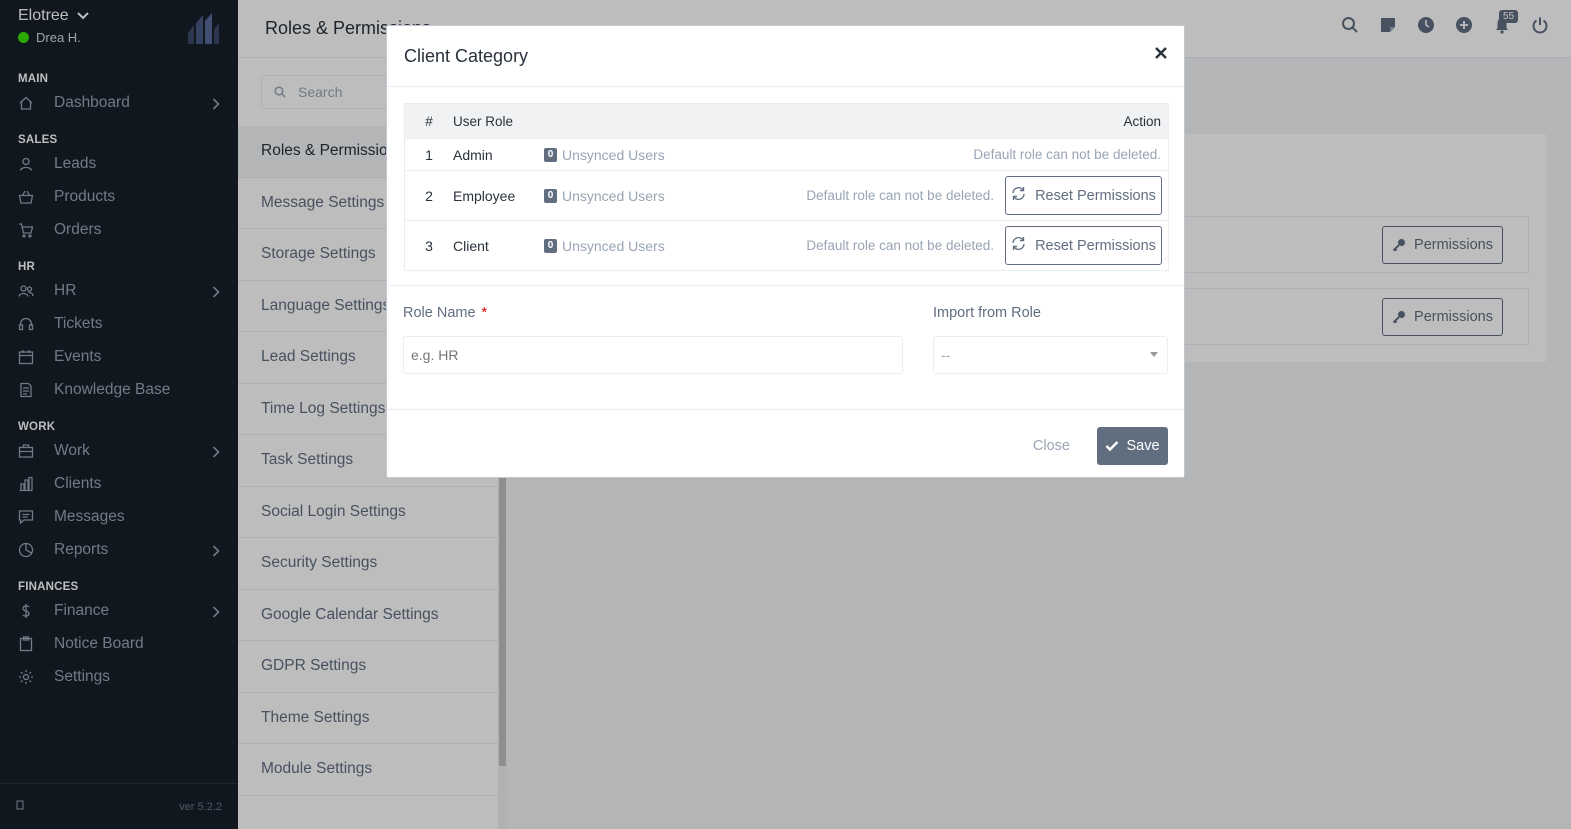 The image size is (1571, 829). Describe the element at coordinates (1142, 121) in the screenshot. I see `column-header-action: Action` at that location.